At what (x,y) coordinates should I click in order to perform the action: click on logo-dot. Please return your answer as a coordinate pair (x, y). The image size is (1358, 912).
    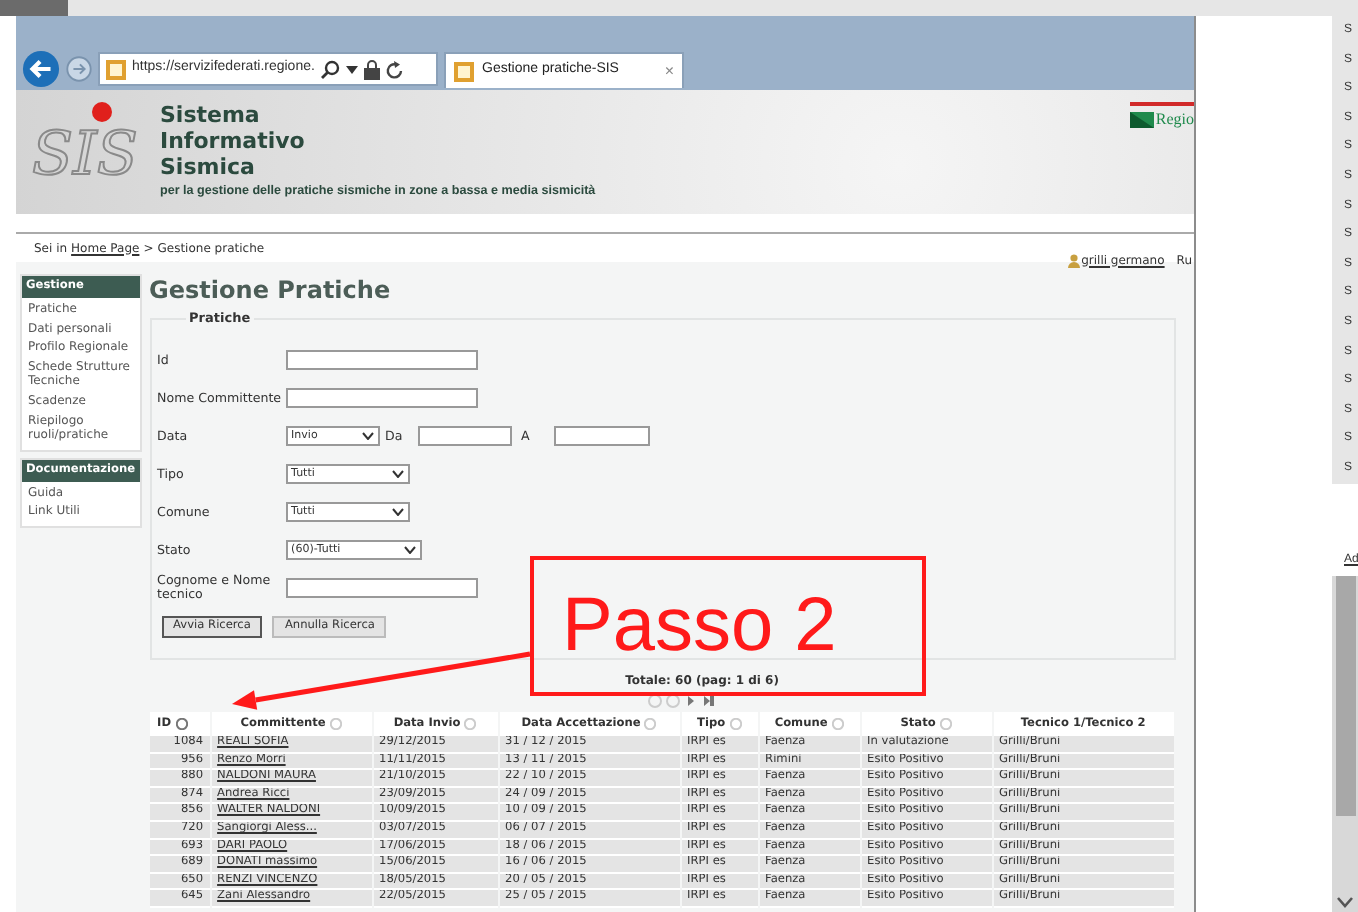
    Looking at the image, I should click on (102, 112).